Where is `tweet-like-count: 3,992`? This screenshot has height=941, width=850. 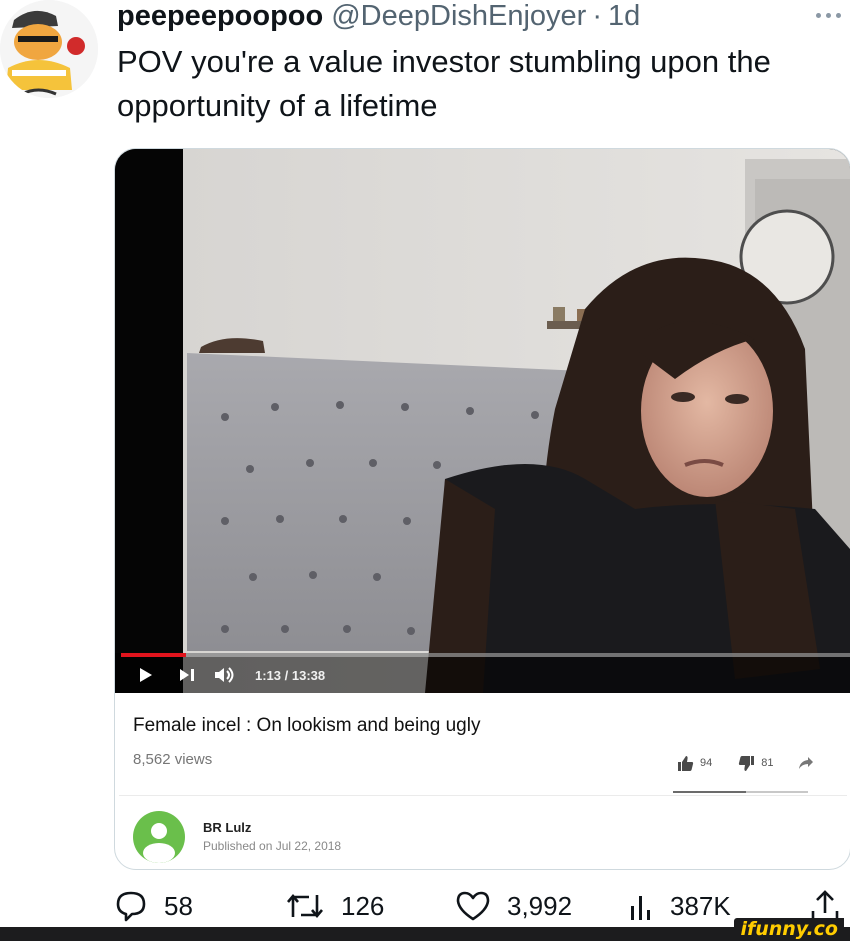 tweet-like-count: 3,992 is located at coordinates (540, 905).